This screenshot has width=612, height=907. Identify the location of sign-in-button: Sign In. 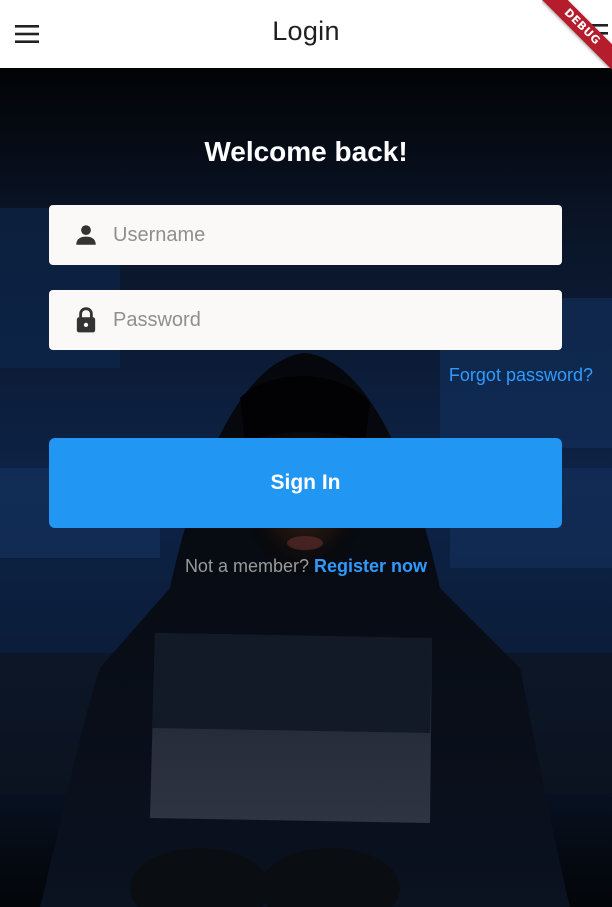
(305, 483).